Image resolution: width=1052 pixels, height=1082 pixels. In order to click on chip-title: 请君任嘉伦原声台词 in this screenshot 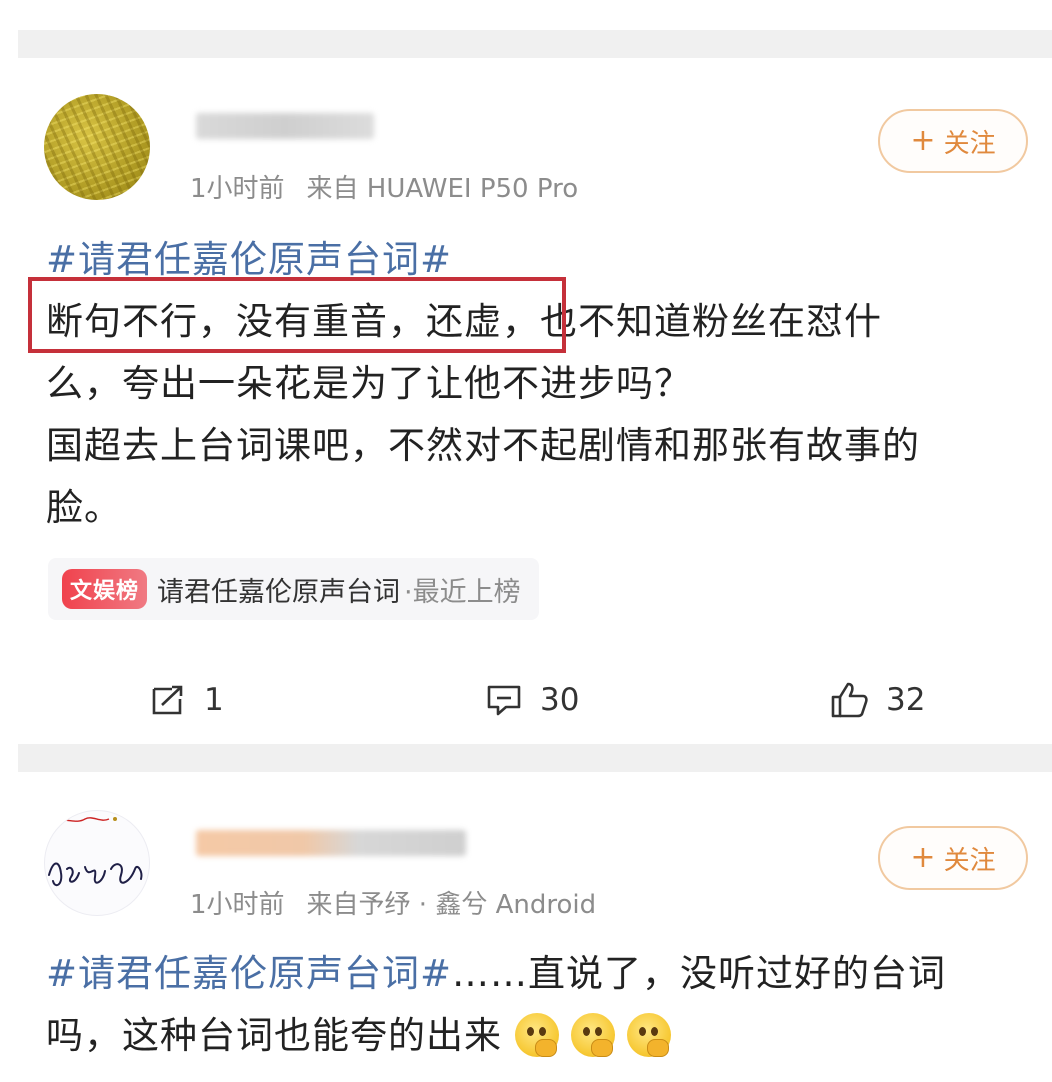, I will do `click(279, 592)`.